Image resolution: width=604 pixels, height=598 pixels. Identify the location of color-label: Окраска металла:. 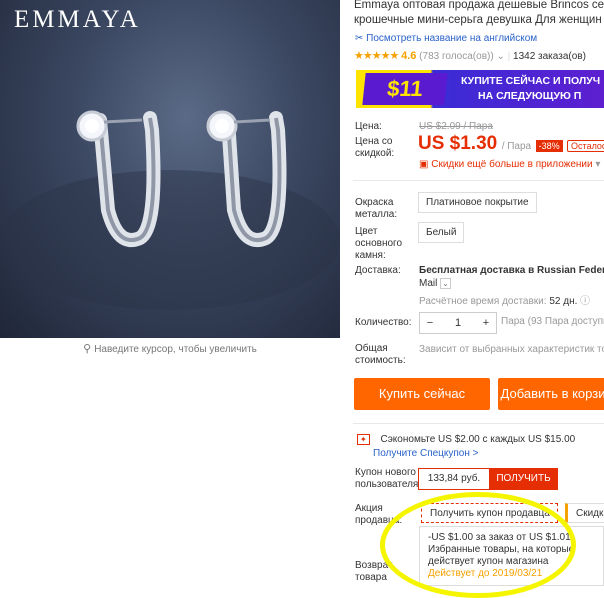
(376, 208).